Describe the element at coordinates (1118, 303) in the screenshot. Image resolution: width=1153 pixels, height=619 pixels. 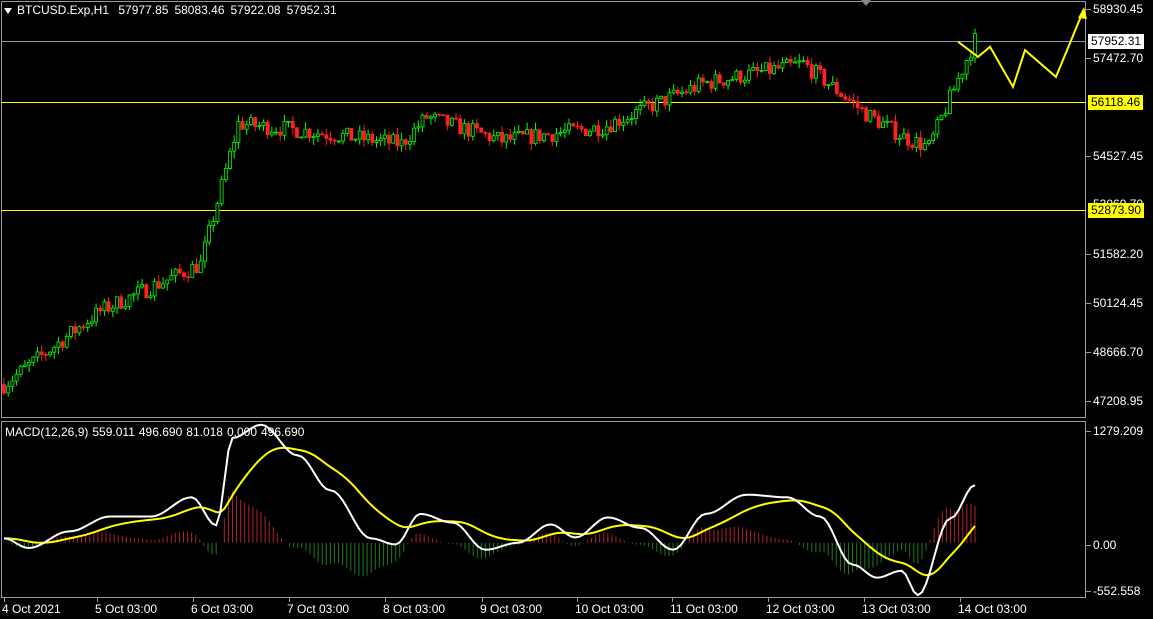
I see `price-axis-label: 50124.45` at that location.